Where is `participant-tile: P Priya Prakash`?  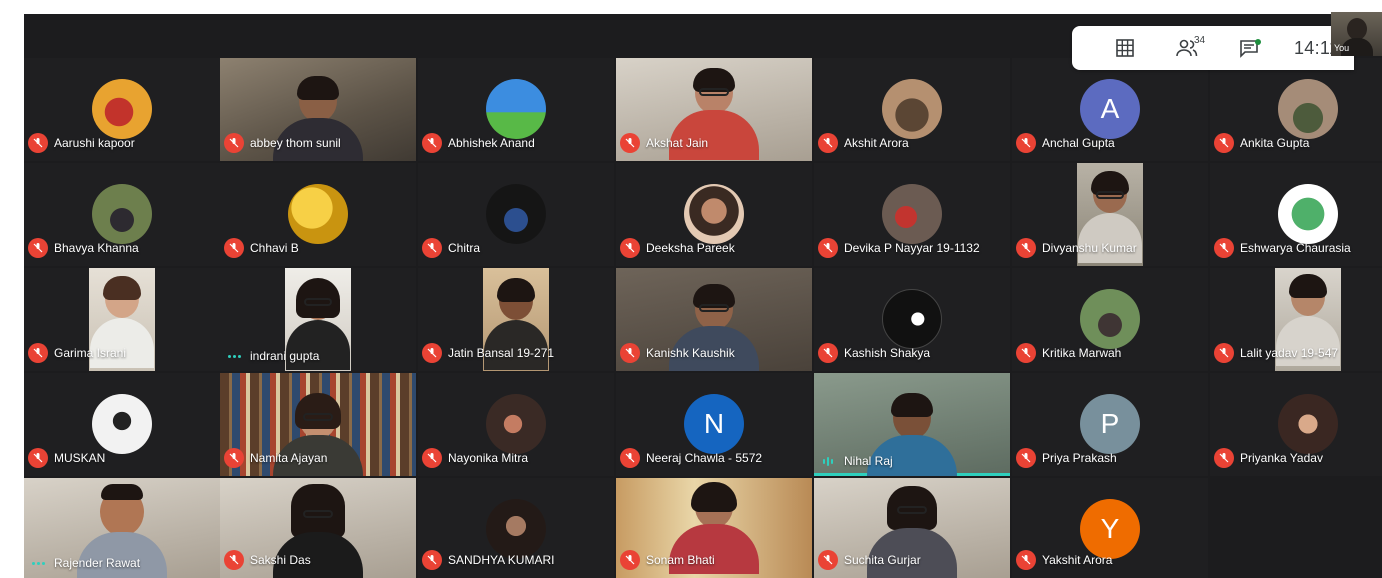
participant-tile: P Priya Prakash is located at coordinates (1110, 424).